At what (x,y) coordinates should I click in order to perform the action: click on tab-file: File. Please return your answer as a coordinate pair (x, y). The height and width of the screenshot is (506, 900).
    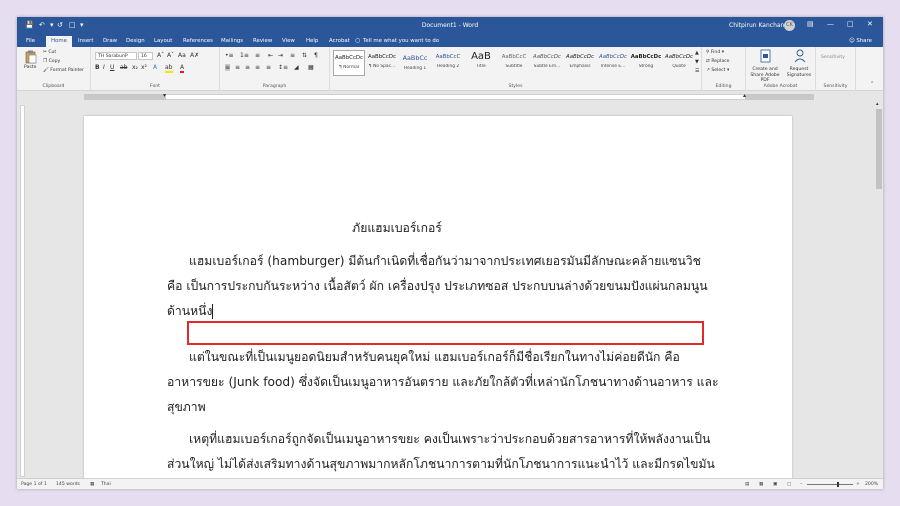
    Looking at the image, I should click on (30, 41).